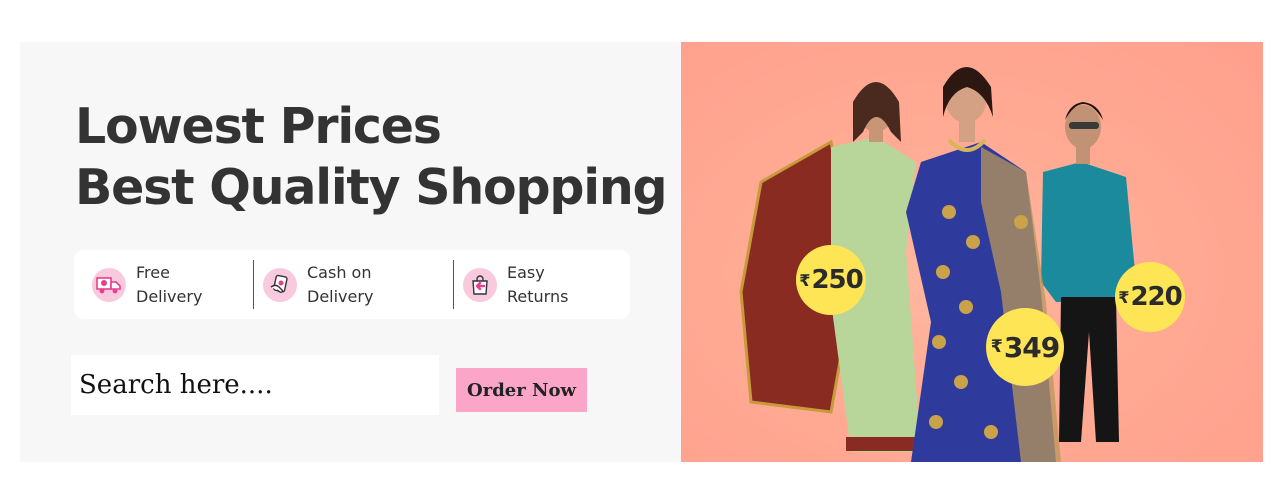 The width and height of the screenshot is (1283, 500). What do you see at coordinates (371, 187) in the screenshot?
I see `headline-line-2: Best Quality Shopping` at bounding box center [371, 187].